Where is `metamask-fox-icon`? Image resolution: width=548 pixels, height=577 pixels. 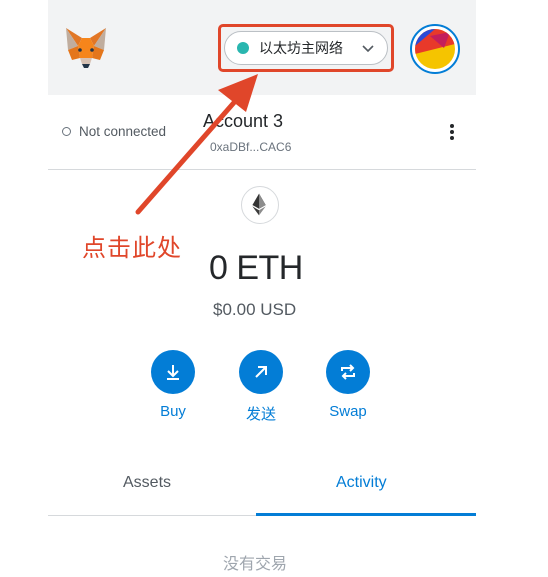
metamask-fox-icon is located at coordinates (86, 48).